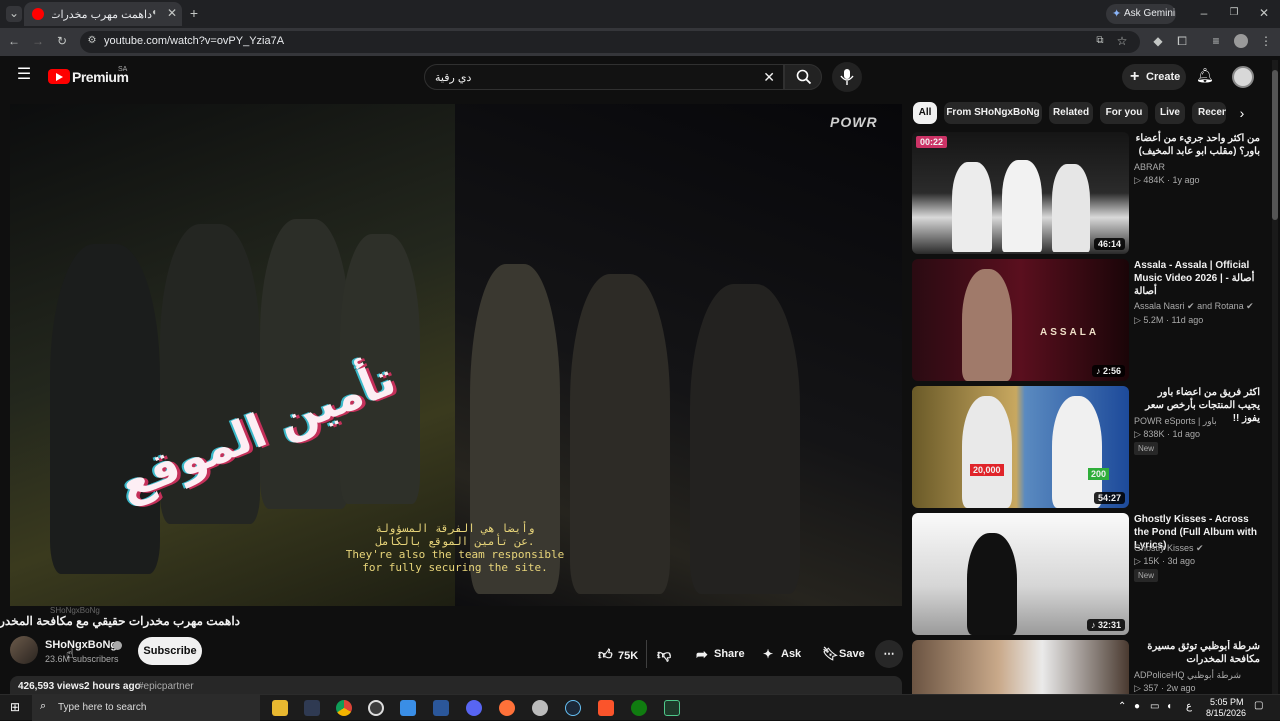 The height and width of the screenshot is (721, 1280). I want to click on hamburger-menu-icon: ☰, so click(24, 75).